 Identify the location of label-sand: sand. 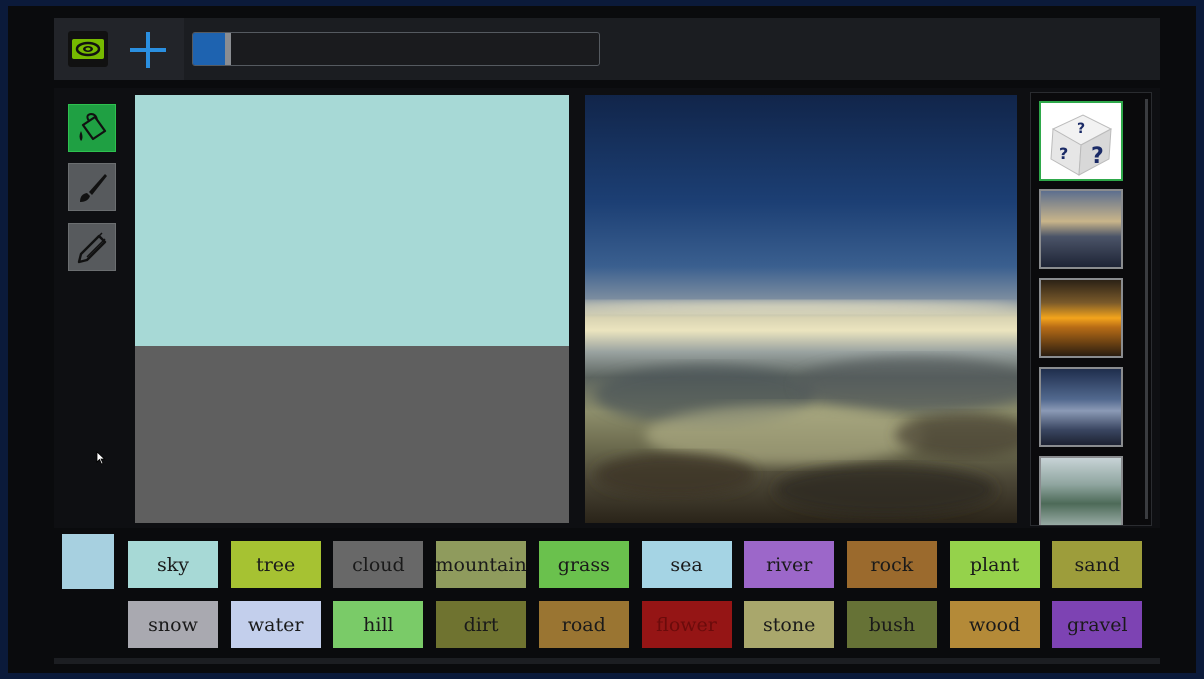
(1097, 564).